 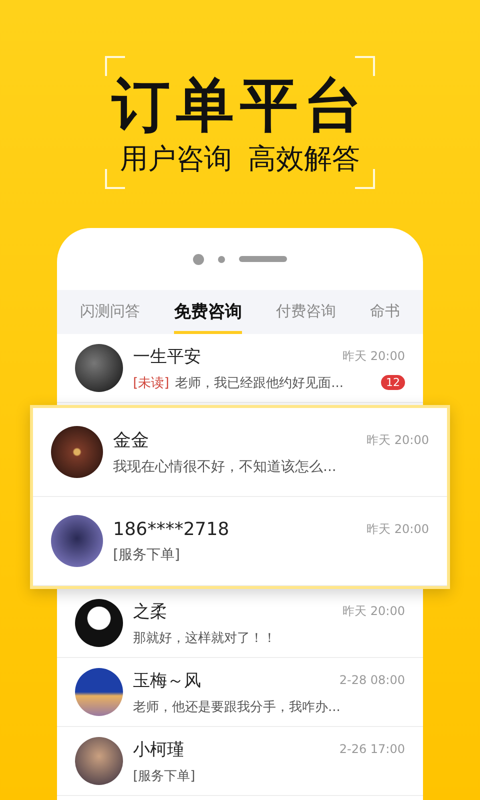 I want to click on contact-name: 小柯瑾, so click(x=159, y=749).